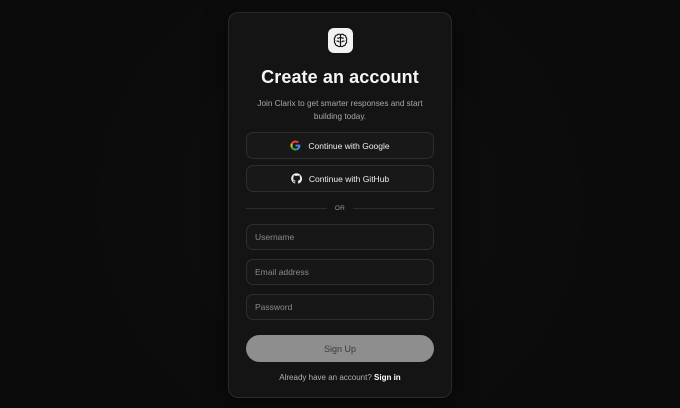 Image resolution: width=680 pixels, height=408 pixels. I want to click on continue-with-github-button: Continue with GitHub, so click(340, 178).